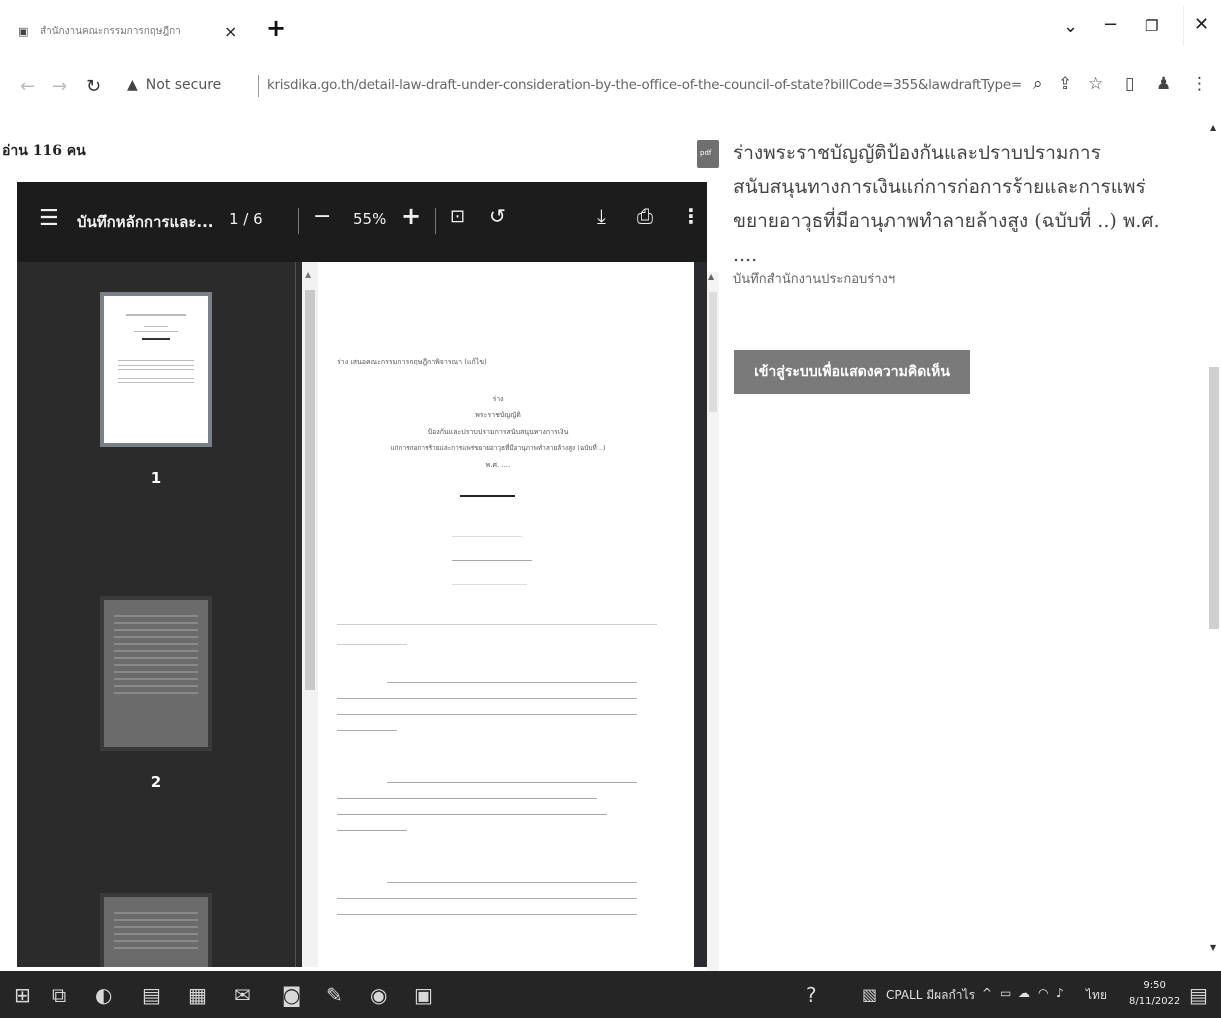 The height and width of the screenshot is (1018, 1221). What do you see at coordinates (156, 478) in the screenshot?
I see `thumbnail-number: 1` at bounding box center [156, 478].